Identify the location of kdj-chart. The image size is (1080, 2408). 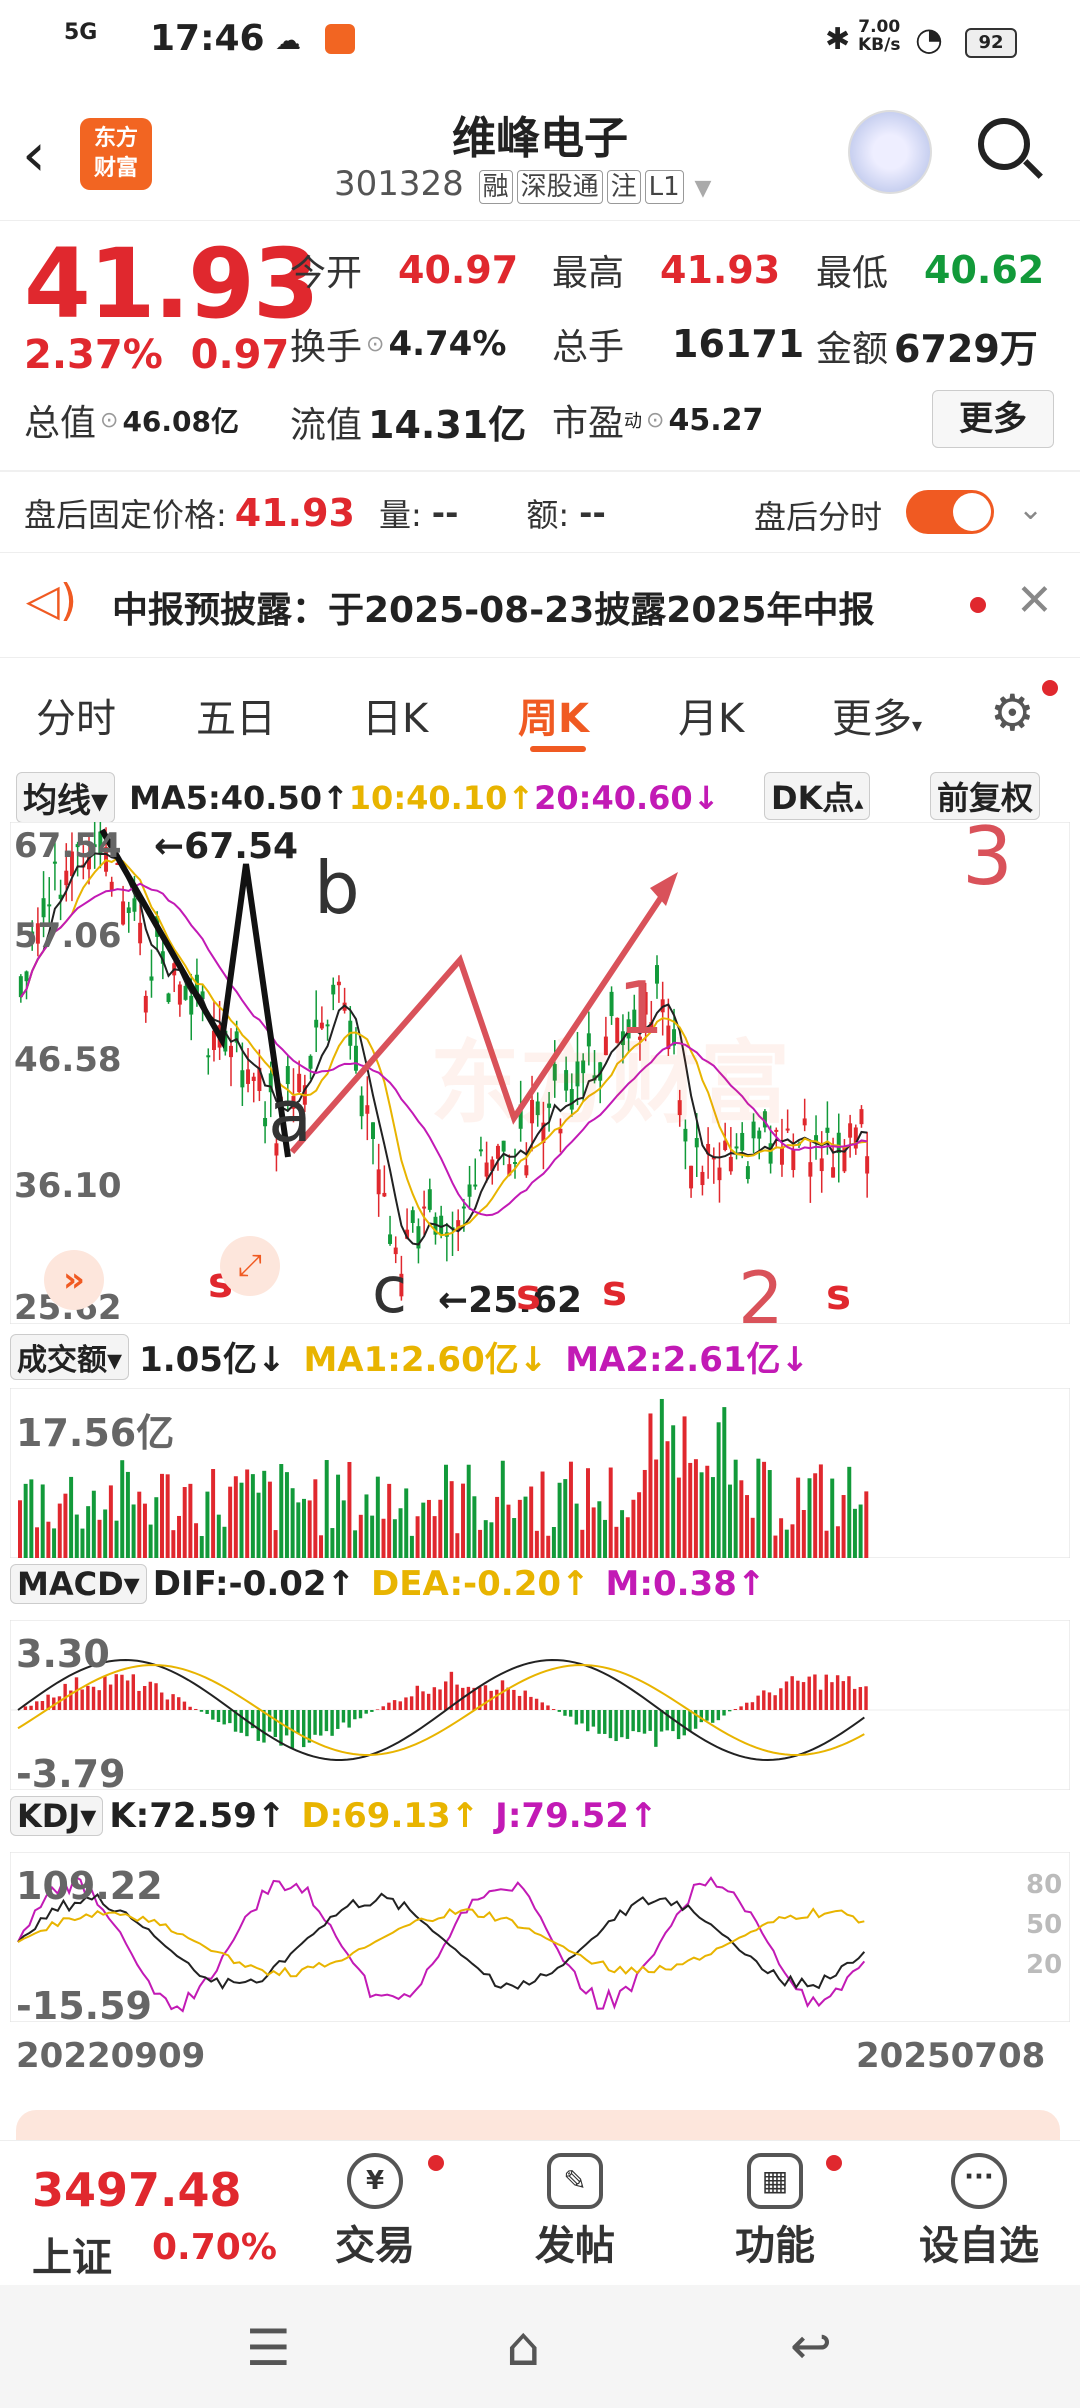
(540, 1937).